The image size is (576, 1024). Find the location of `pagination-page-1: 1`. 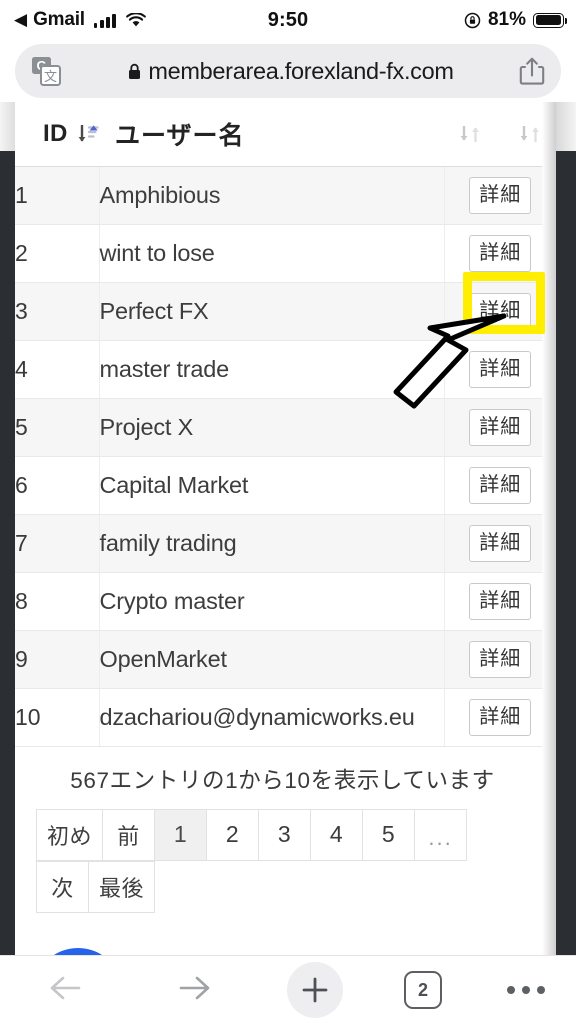

pagination-page-1: 1 is located at coordinates (181, 834).